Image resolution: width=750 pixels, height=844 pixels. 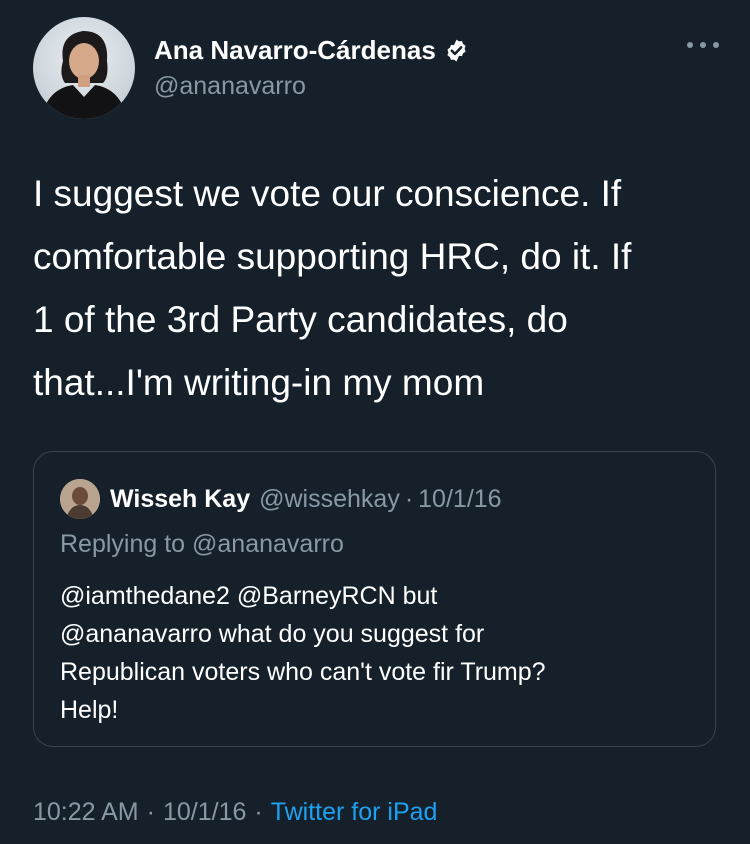 I want to click on quoted-replying-to: Replying to @ananavarro, so click(x=202, y=544).